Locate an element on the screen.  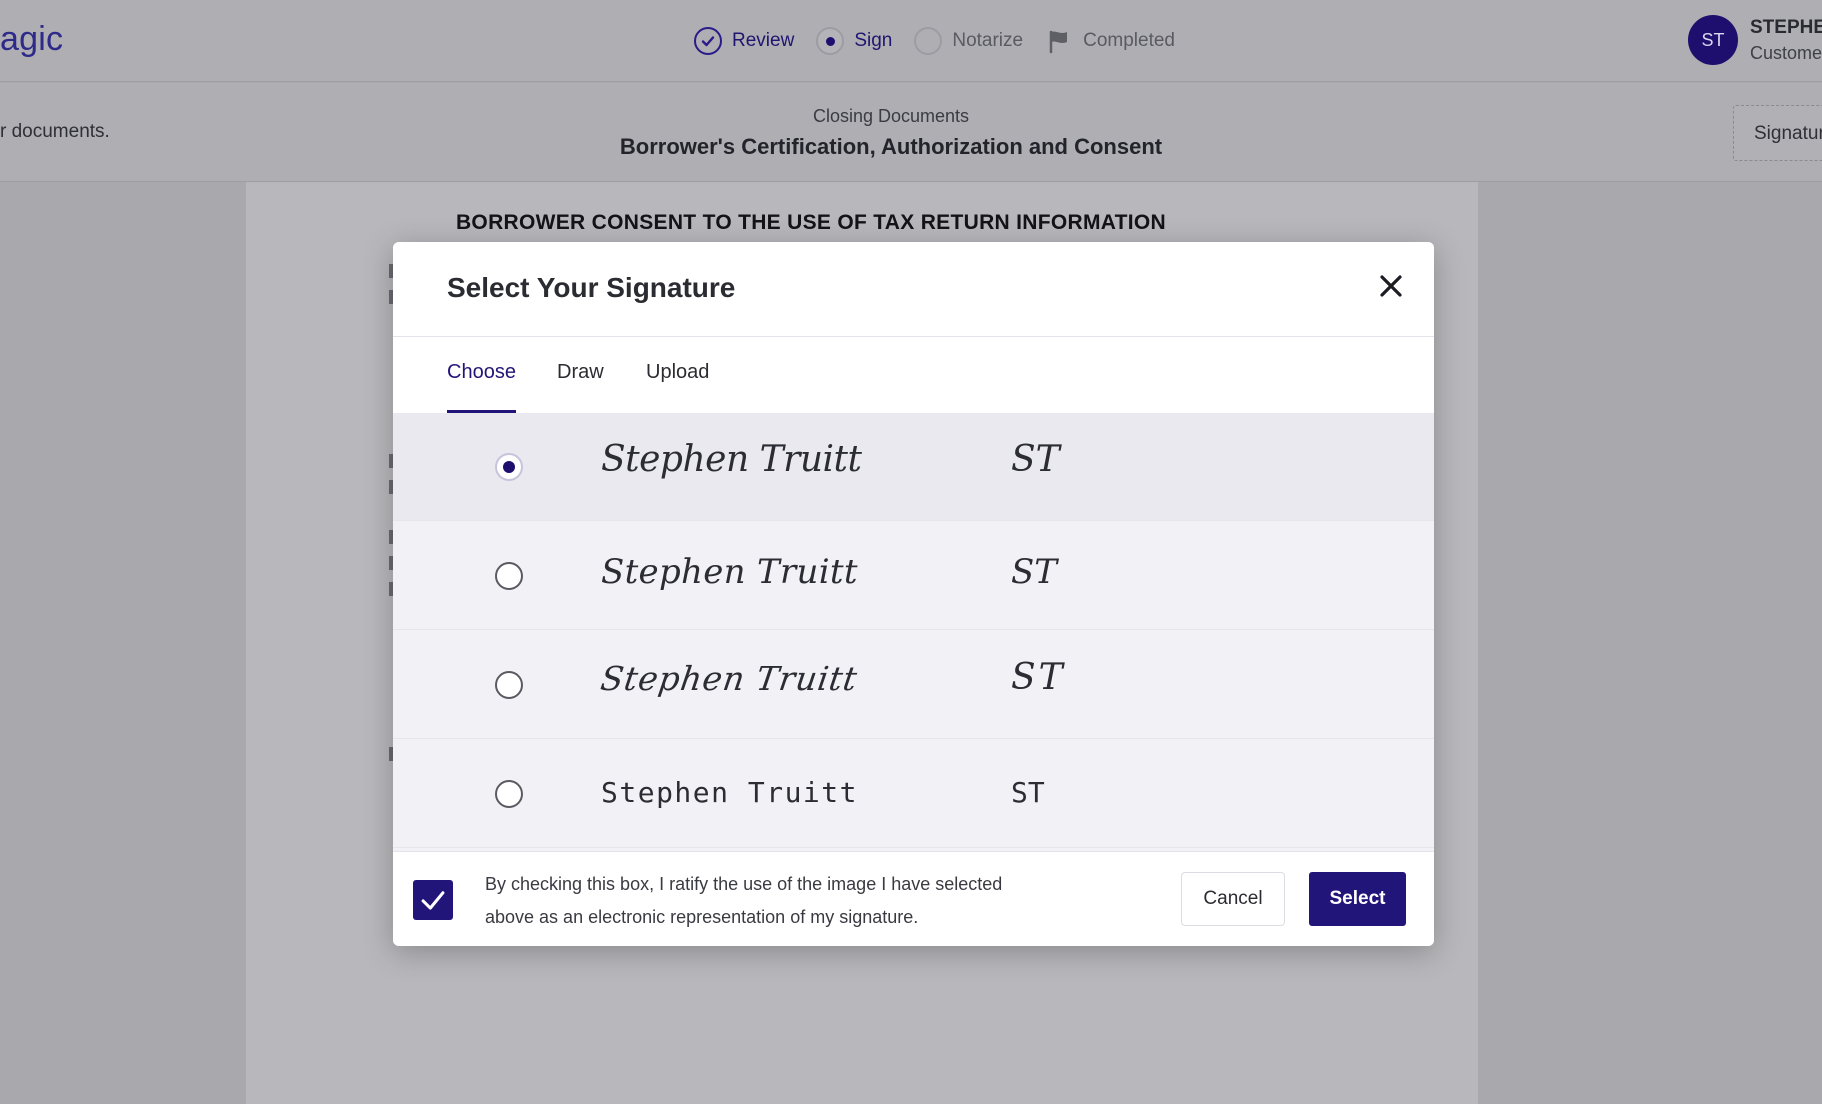
step-completed: Completed is located at coordinates (1110, 41).